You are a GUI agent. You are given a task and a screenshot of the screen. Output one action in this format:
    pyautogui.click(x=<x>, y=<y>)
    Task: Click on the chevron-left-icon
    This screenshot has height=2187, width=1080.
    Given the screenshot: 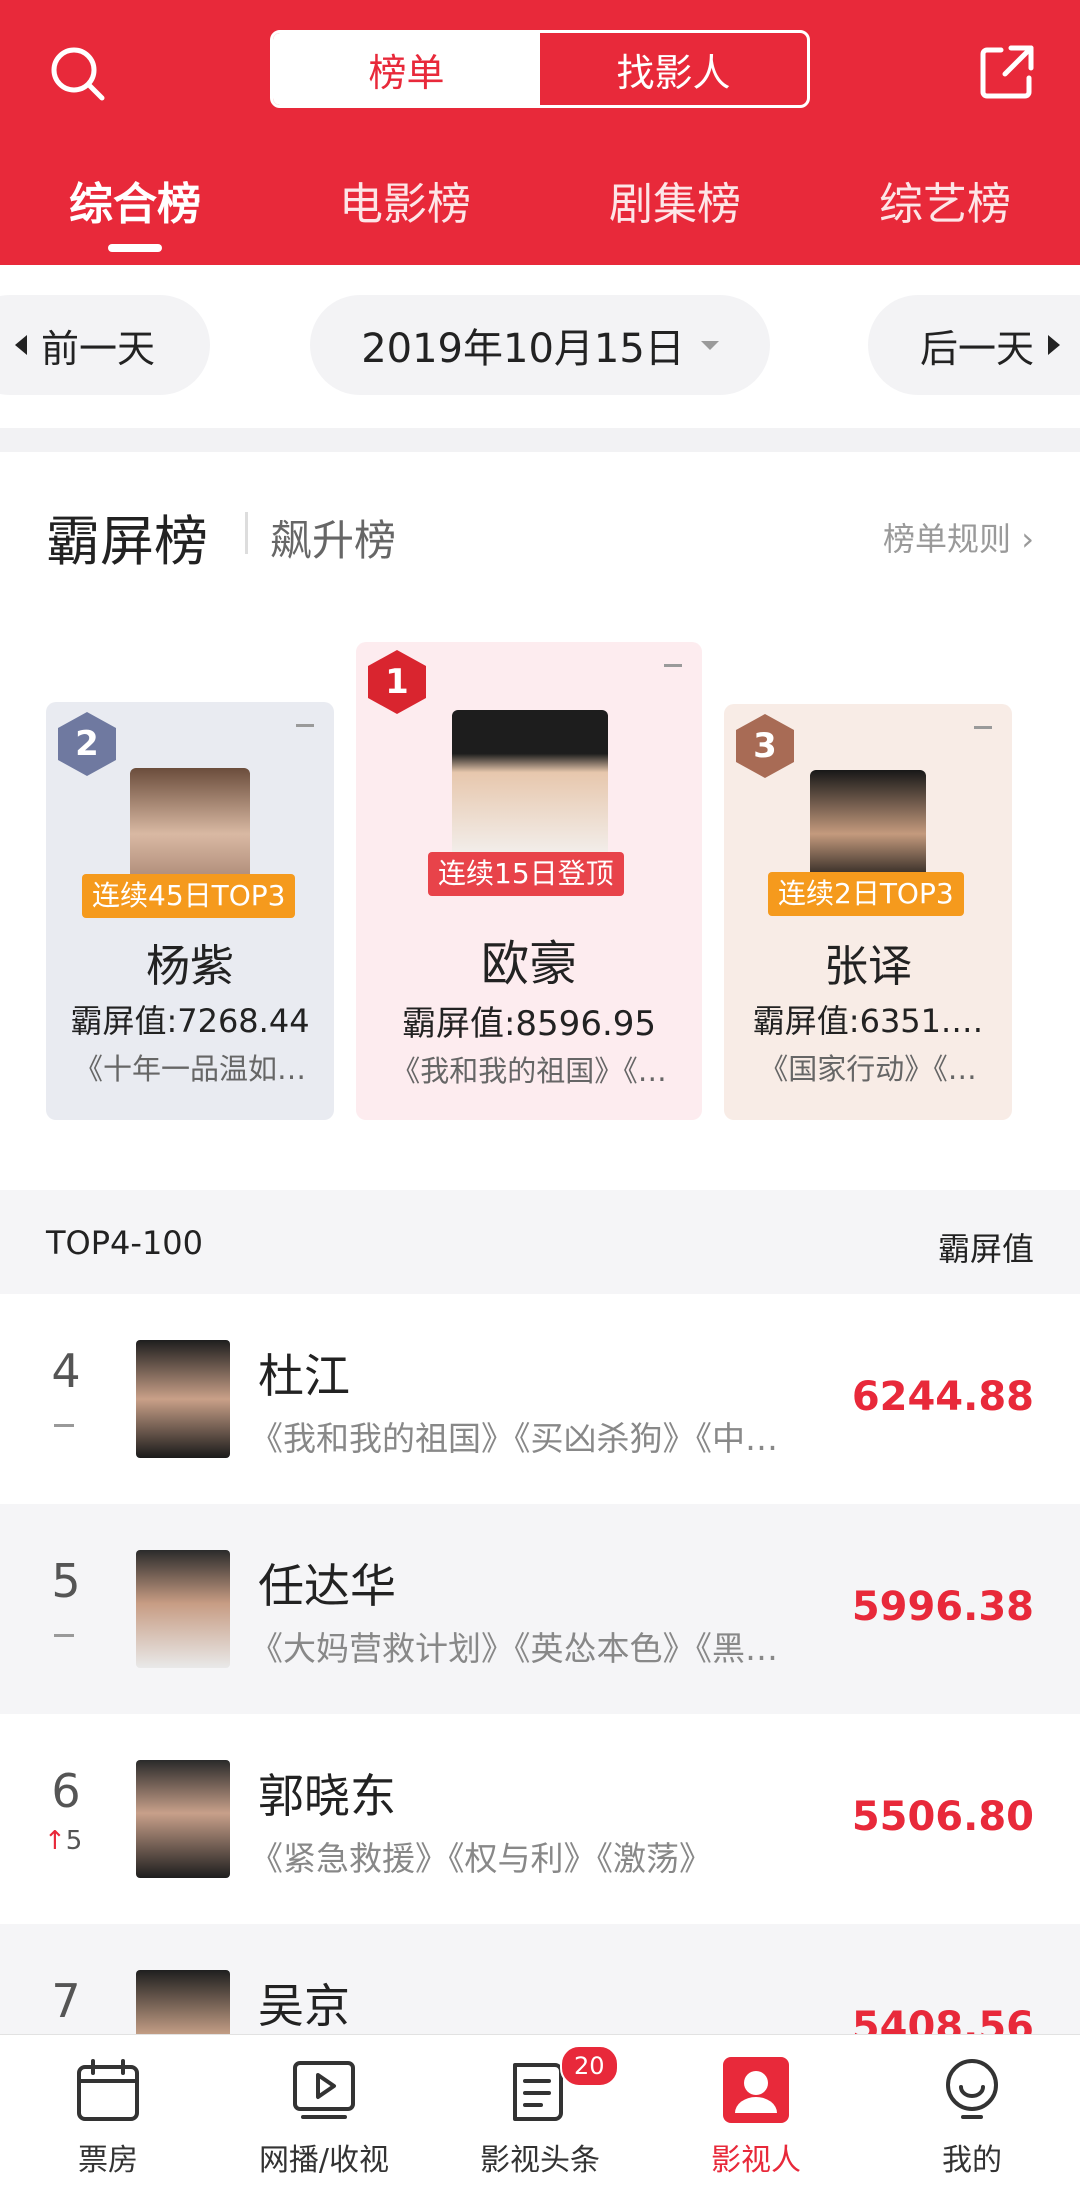 What is the action you would take?
    pyautogui.click(x=20, y=345)
    